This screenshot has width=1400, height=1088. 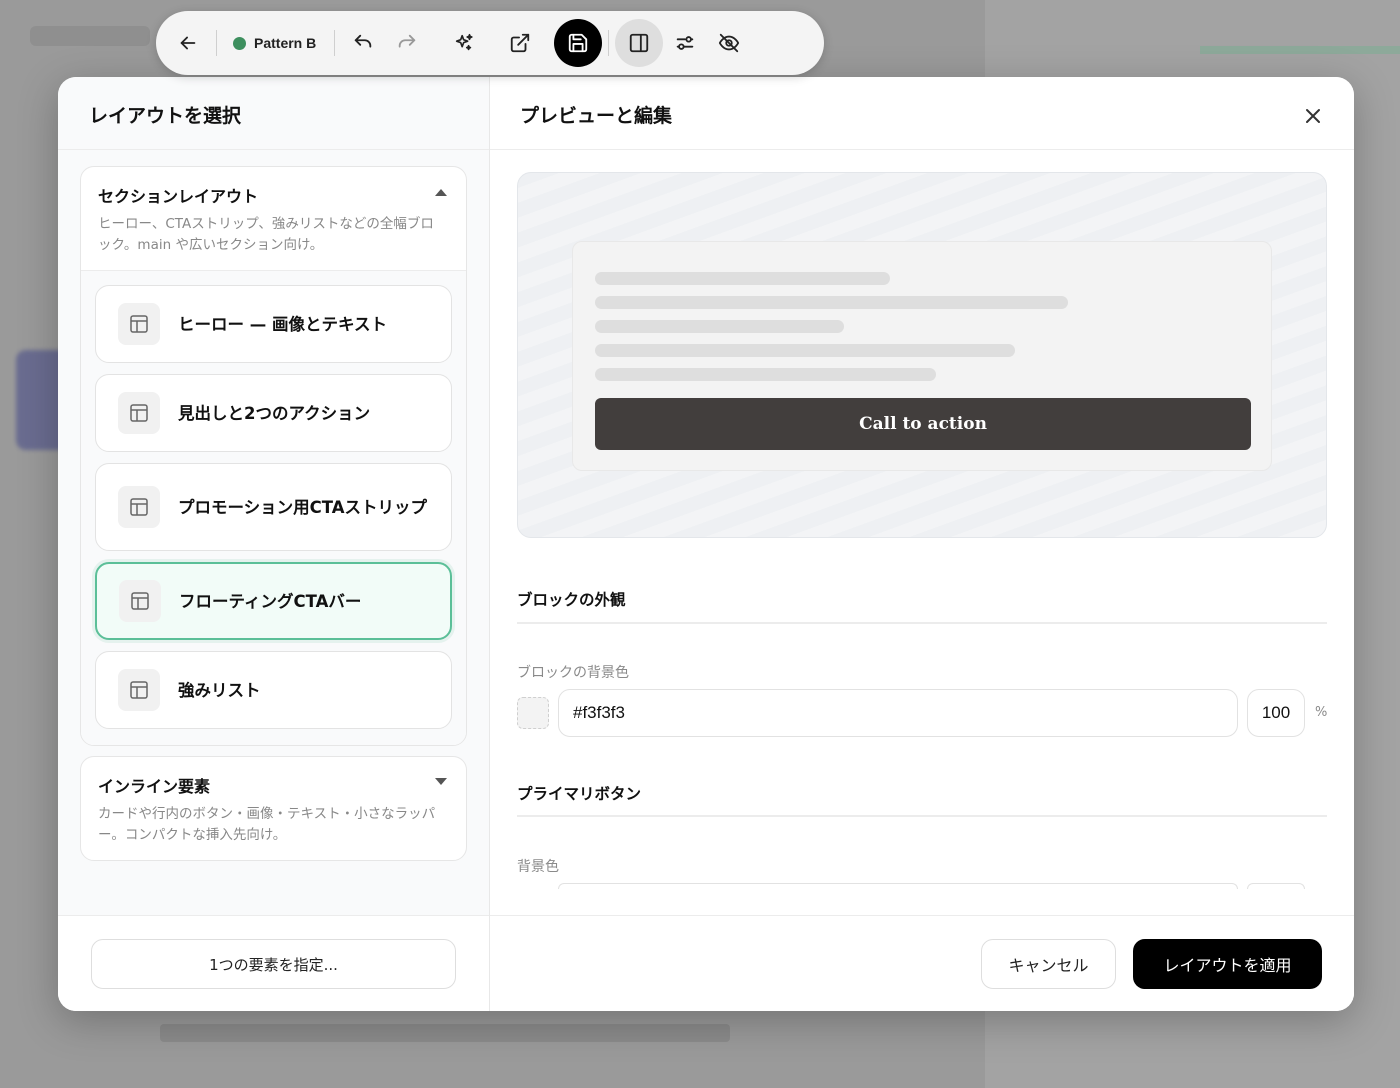 What do you see at coordinates (285, 43) in the screenshot?
I see `pattern-label: Pattern B` at bounding box center [285, 43].